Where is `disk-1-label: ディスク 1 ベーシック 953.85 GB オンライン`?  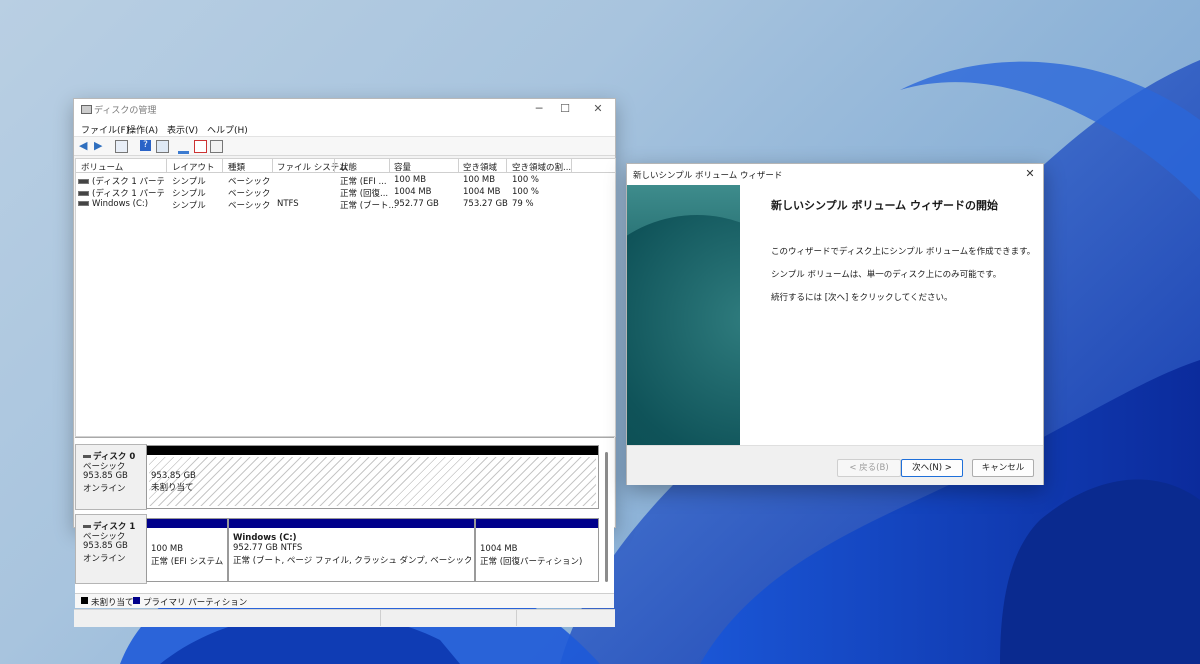
disk-1-label: ディスク 1 ベーシック 953.85 GB オンライン is located at coordinates (111, 549).